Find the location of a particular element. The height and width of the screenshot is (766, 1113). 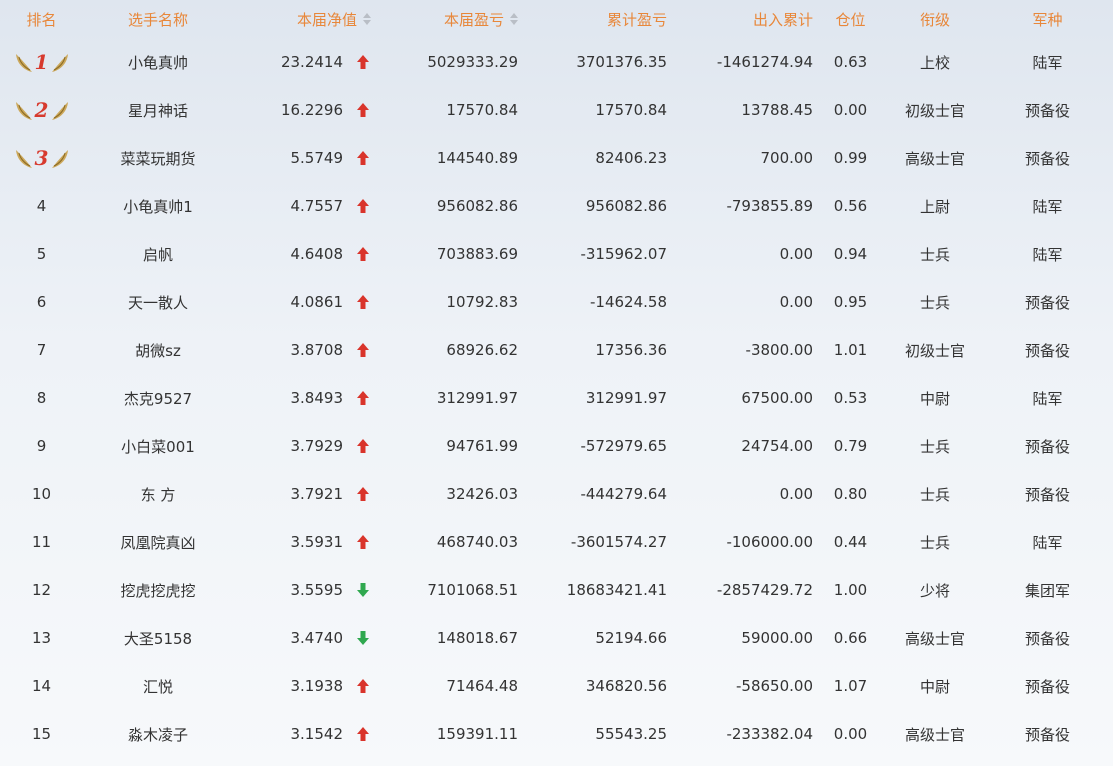

cell-rank: 12 is located at coordinates (41, 590).